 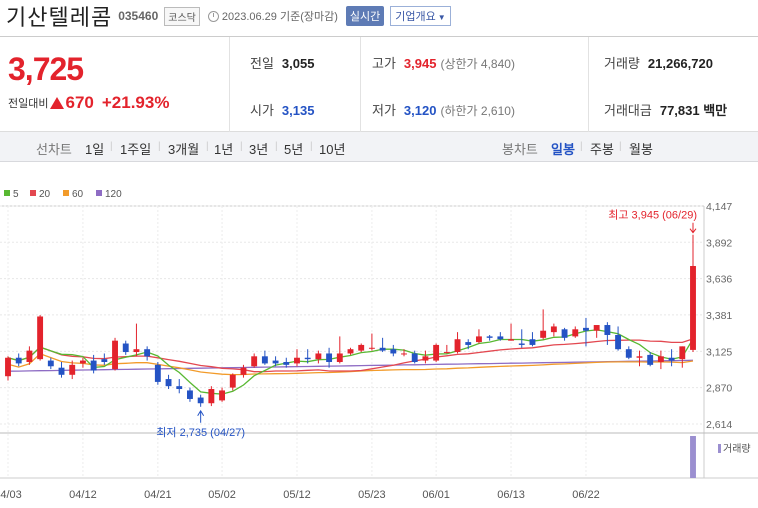 I want to click on stock-name: 기산텔레콤, so click(x=59, y=17).